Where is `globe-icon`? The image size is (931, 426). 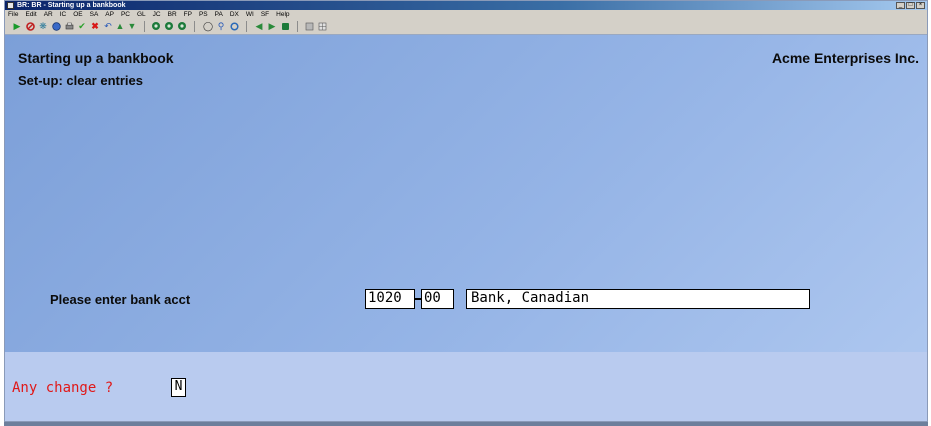 globe-icon is located at coordinates (56, 26).